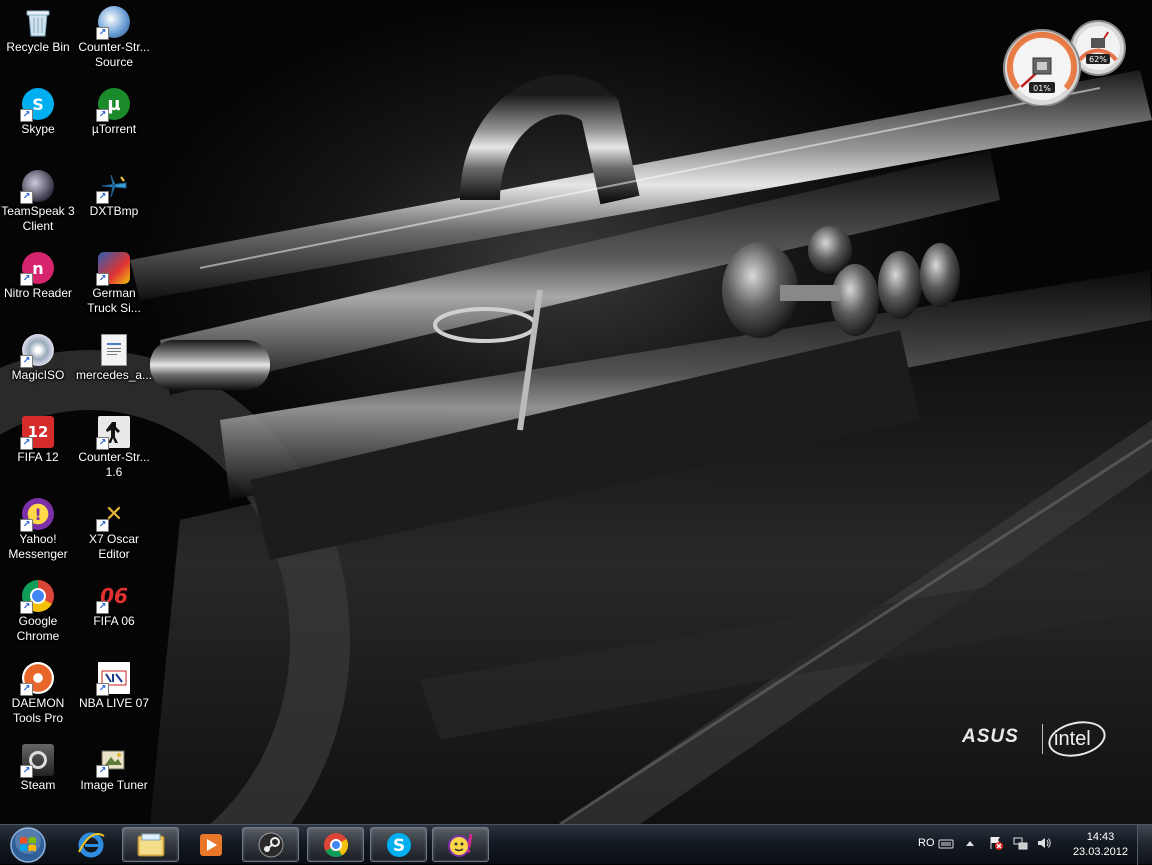 This screenshot has width=1152, height=865. What do you see at coordinates (113, 597) in the screenshot?
I see `fifa06-icon: 06 ↗` at bounding box center [113, 597].